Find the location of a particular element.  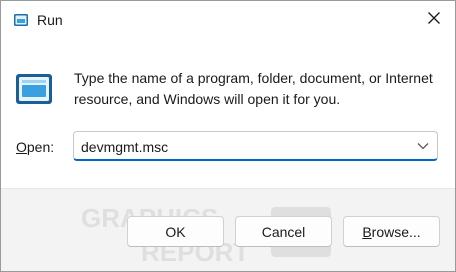

open-label-text: pen: is located at coordinates (40, 147).